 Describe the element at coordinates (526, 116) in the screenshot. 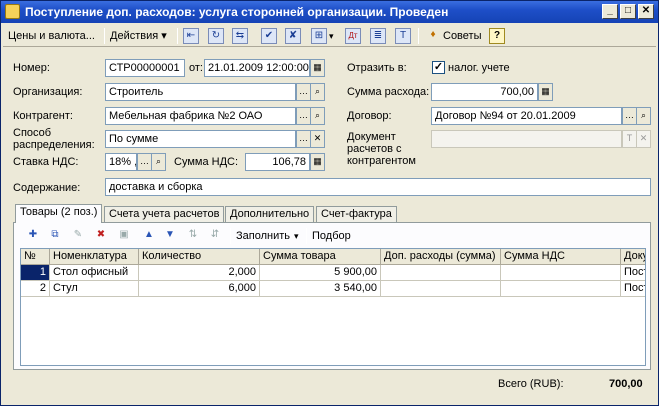

I see `contract-field: Договор №94 от 20.01.2009` at that location.